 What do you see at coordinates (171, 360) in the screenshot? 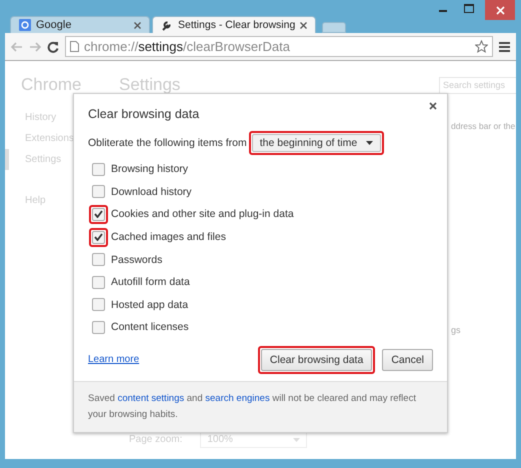
I see `learn-more-link: Learn more` at bounding box center [171, 360].